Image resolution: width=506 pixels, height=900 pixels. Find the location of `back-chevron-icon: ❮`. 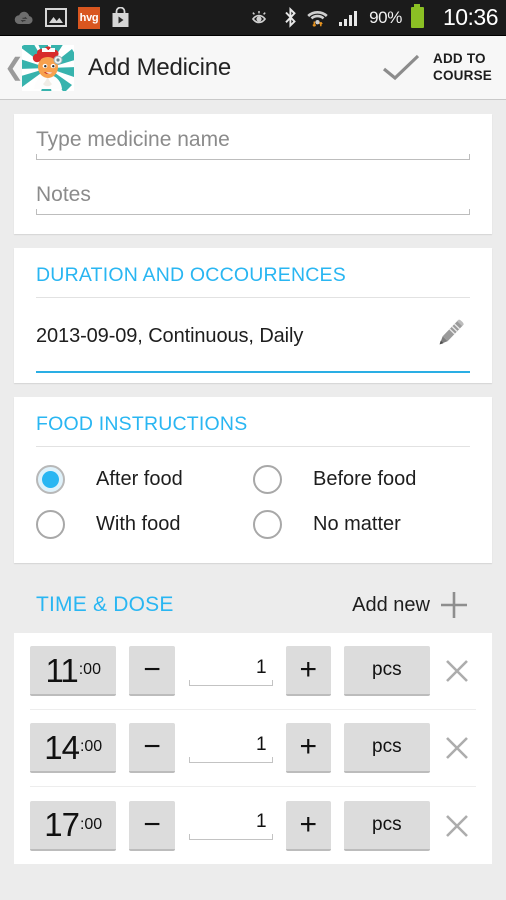

back-chevron-icon: ❮ is located at coordinates (14, 67).